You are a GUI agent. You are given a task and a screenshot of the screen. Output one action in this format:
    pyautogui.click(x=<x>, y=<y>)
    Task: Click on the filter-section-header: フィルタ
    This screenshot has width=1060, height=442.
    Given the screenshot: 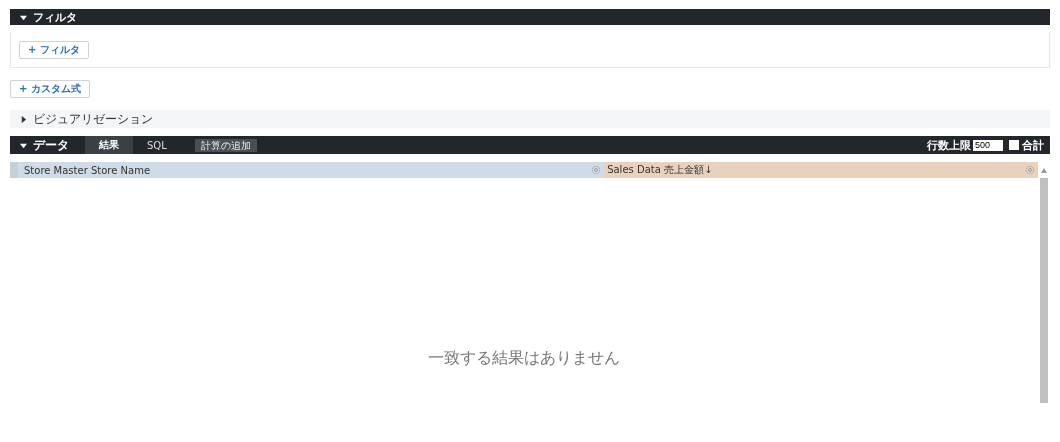 What is the action you would take?
    pyautogui.click(x=530, y=17)
    